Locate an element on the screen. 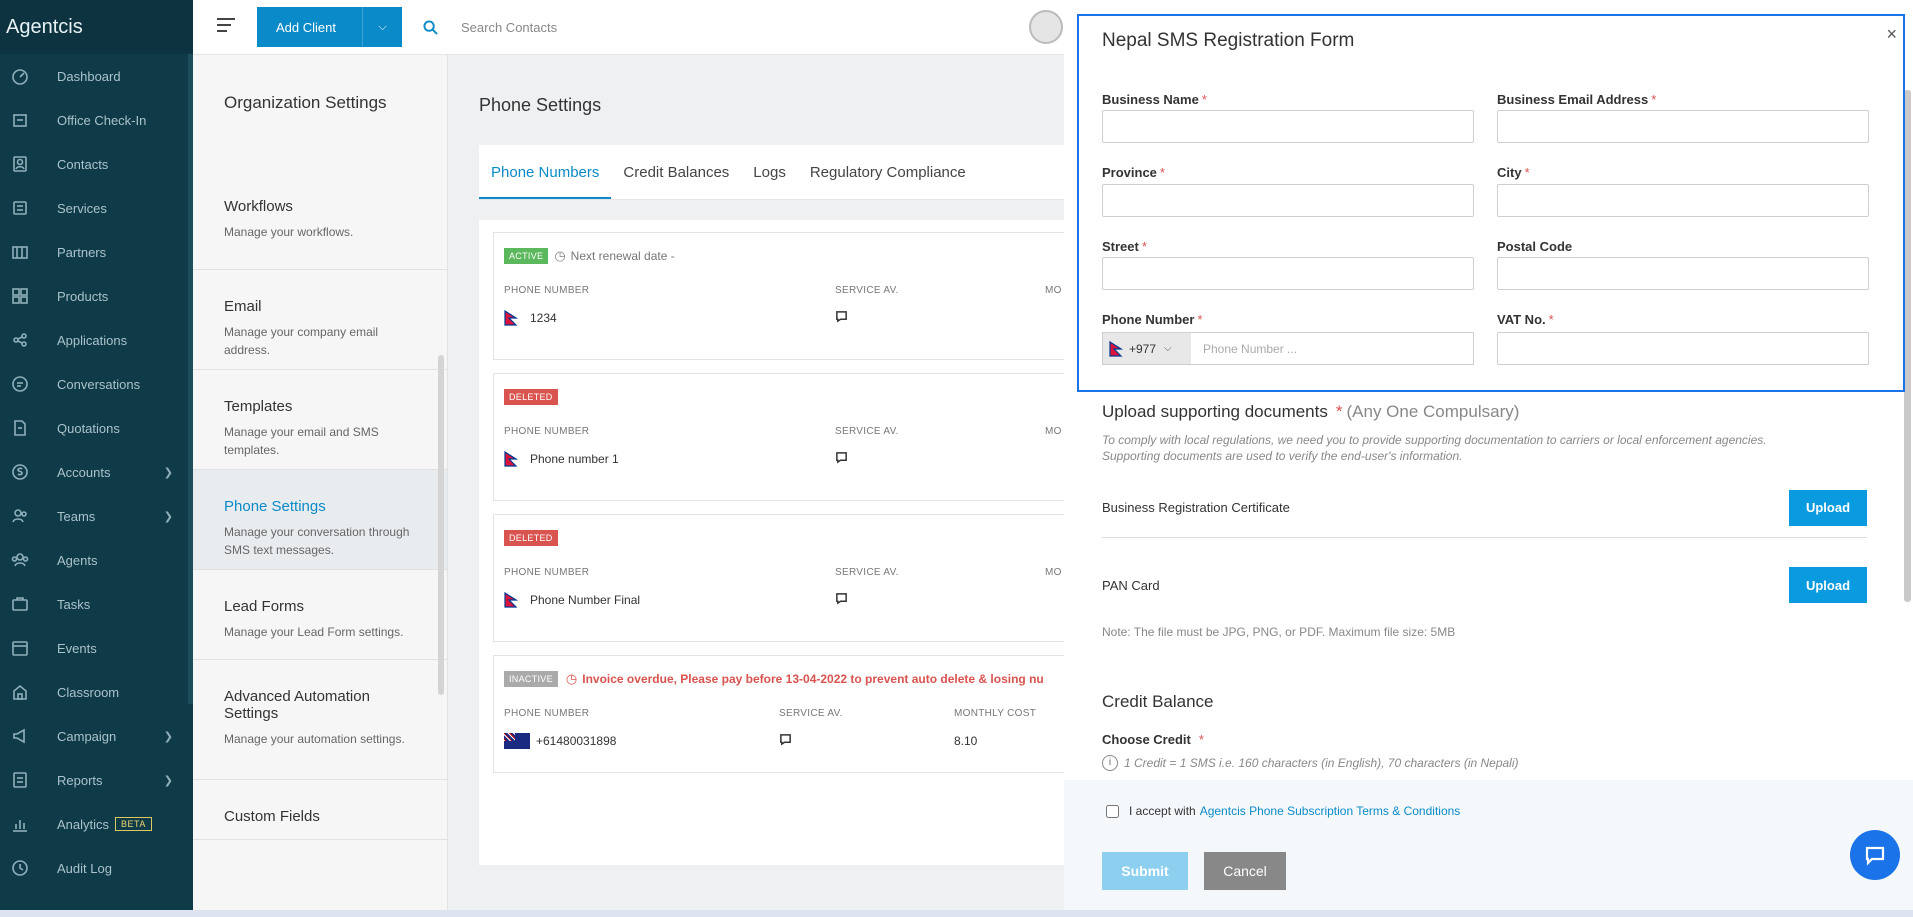 The width and height of the screenshot is (1913, 917). sidebar-item-teams: Teams ❯ is located at coordinates (96, 516).